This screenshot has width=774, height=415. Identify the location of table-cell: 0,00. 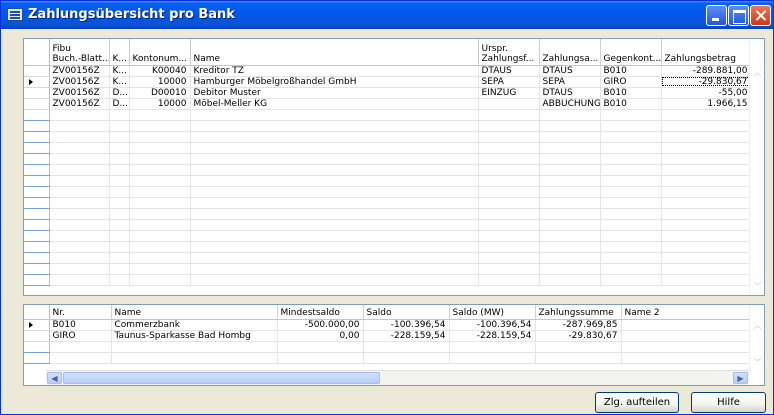
(320, 336).